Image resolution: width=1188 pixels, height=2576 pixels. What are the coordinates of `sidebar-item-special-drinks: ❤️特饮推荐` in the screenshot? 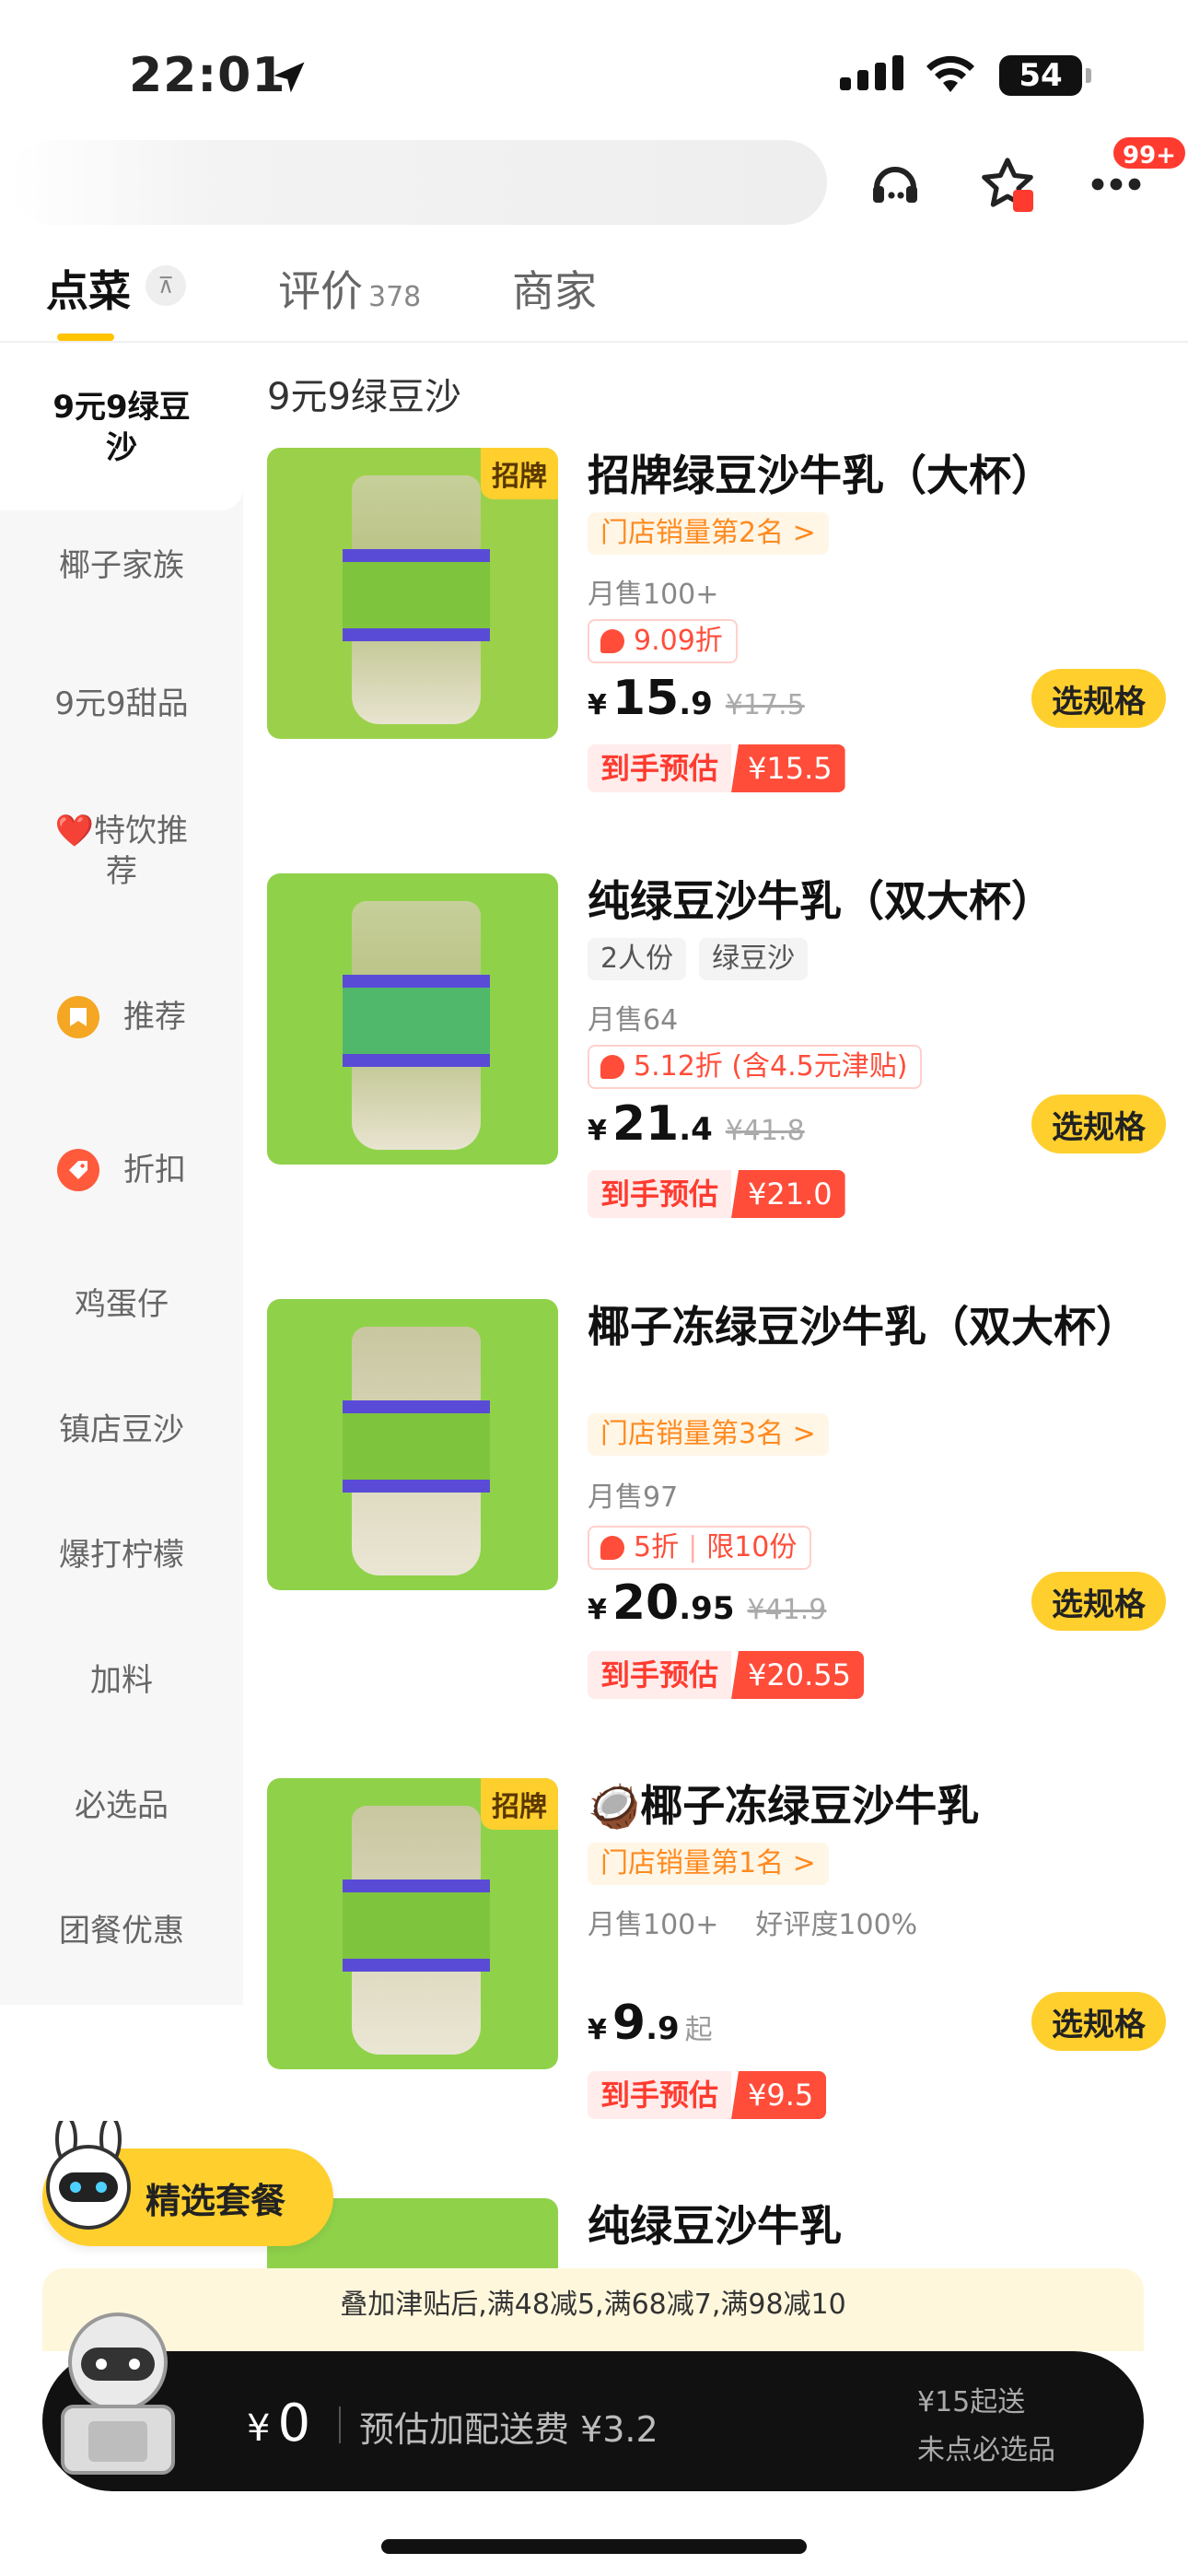 It's located at (121, 851).